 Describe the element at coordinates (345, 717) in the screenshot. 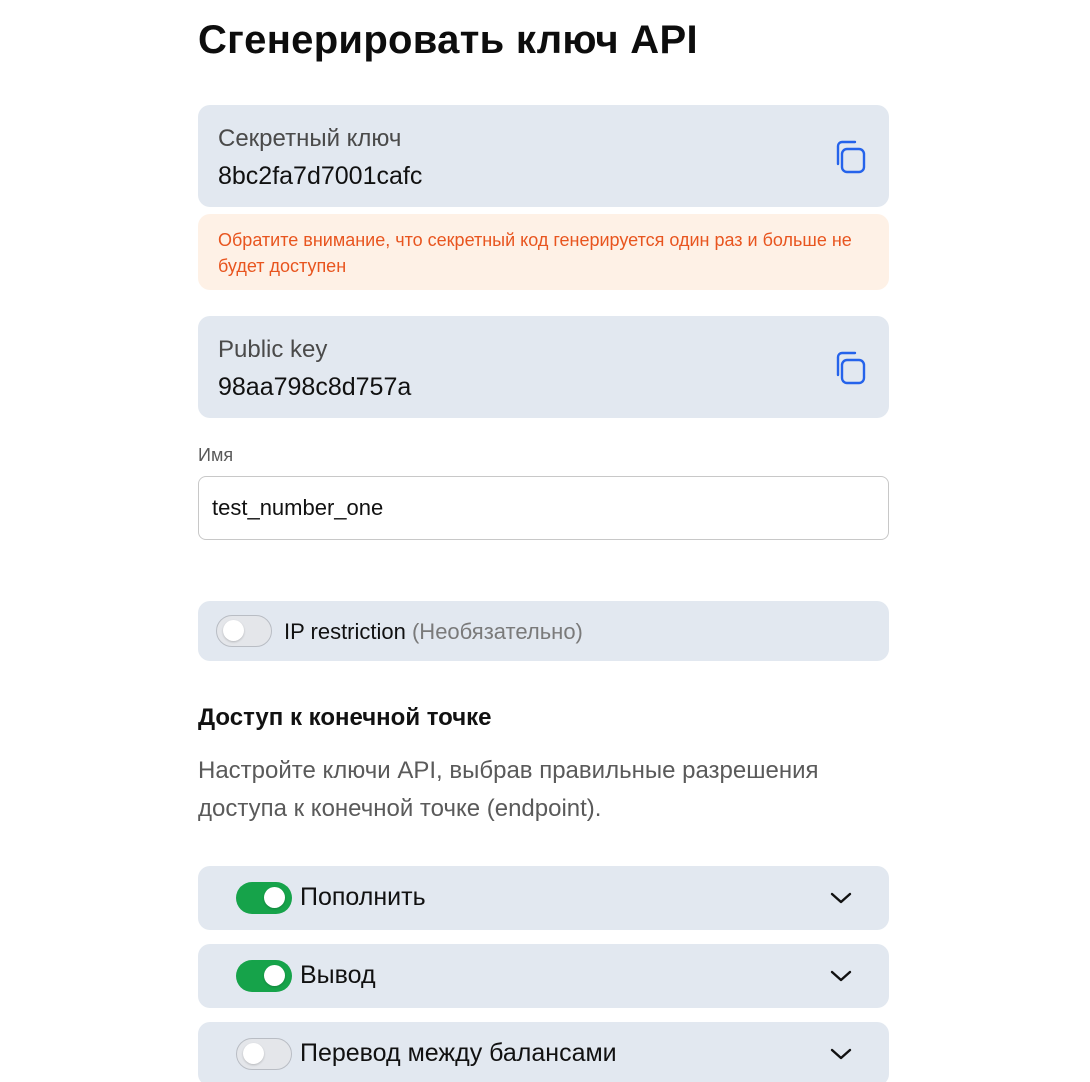

I see `endpoint-access-title: Доступ к конечной точке` at that location.